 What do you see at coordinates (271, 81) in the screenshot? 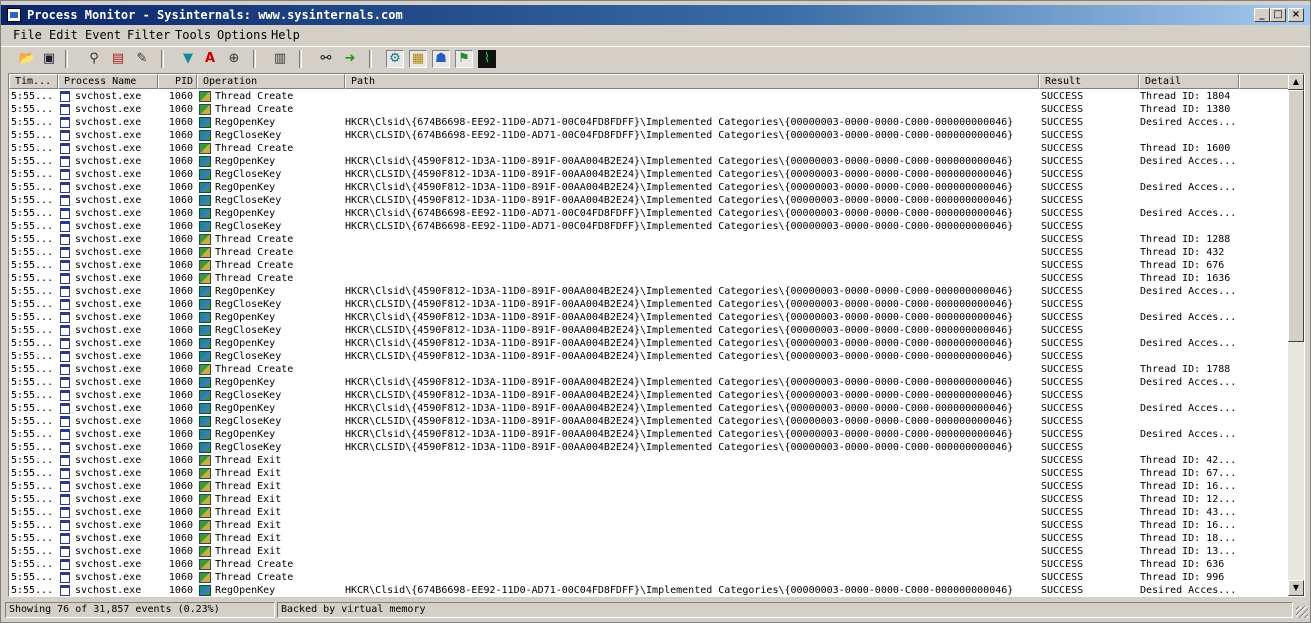
I see `column-header-operation: Operation` at bounding box center [271, 81].